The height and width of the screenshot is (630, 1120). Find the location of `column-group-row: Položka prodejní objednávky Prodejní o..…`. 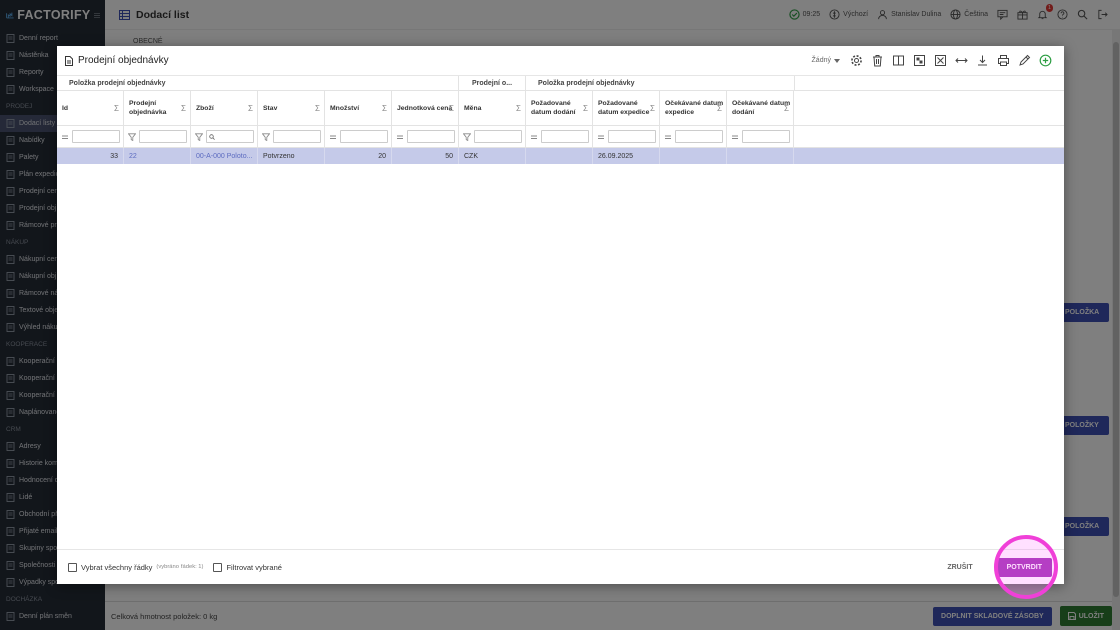

column-group-row: Položka prodejní objednávky Prodejní o..… is located at coordinates (560, 83).